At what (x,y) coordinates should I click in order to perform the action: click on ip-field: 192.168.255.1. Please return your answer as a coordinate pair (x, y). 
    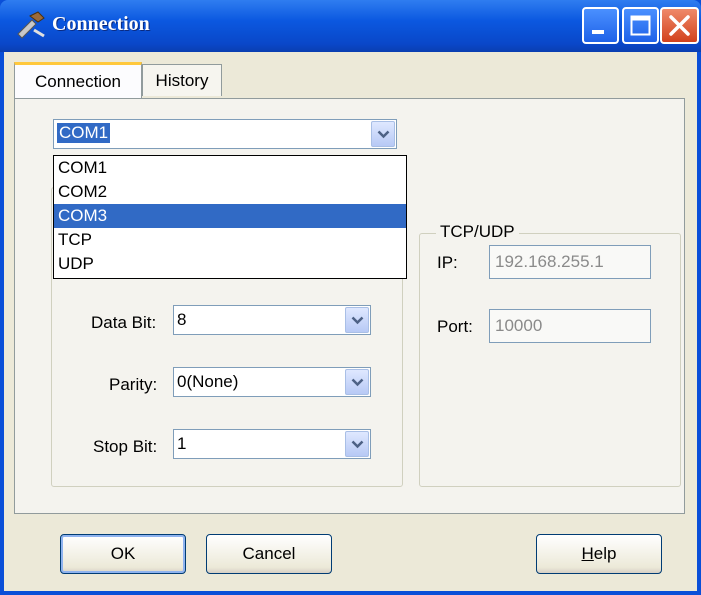
    Looking at the image, I should click on (570, 262).